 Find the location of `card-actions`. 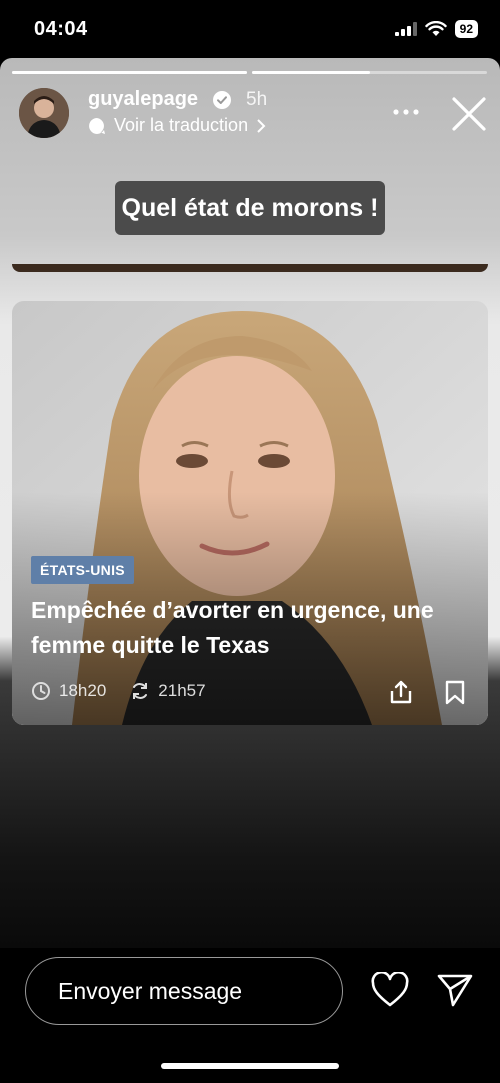

card-actions is located at coordinates (428, 692).